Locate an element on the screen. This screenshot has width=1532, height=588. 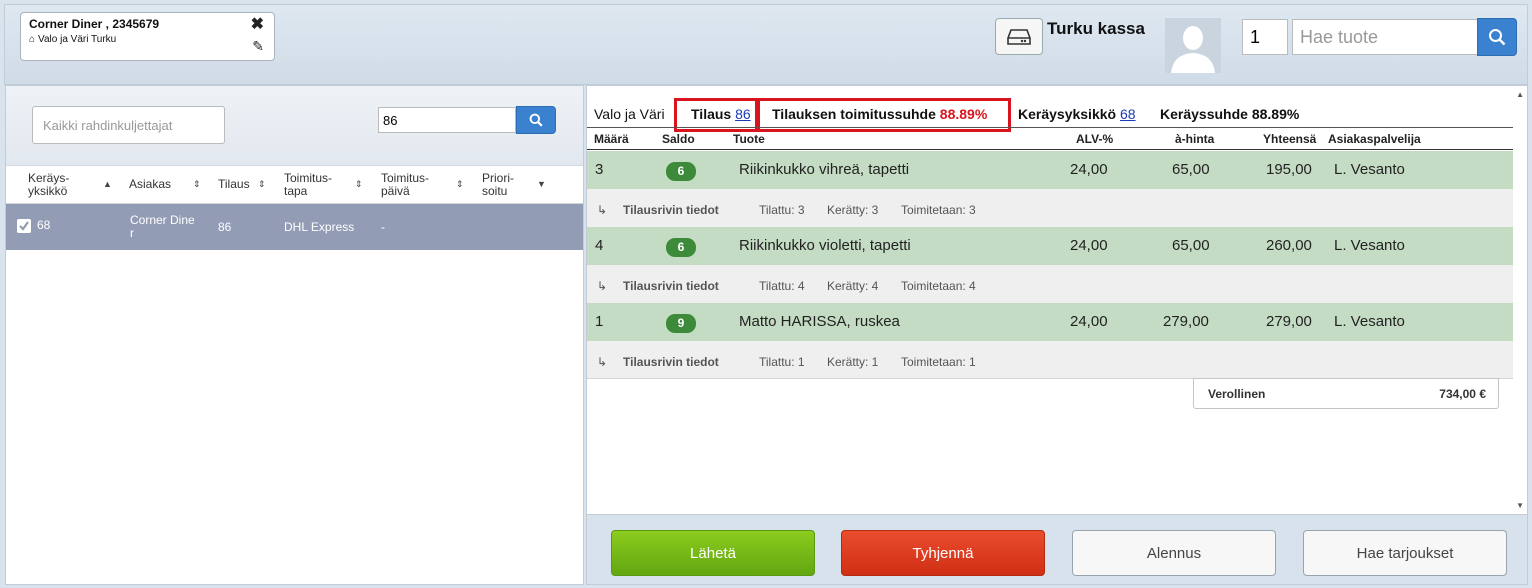
details-ordered: Tilattu: 1 is located at coordinates (782, 362).